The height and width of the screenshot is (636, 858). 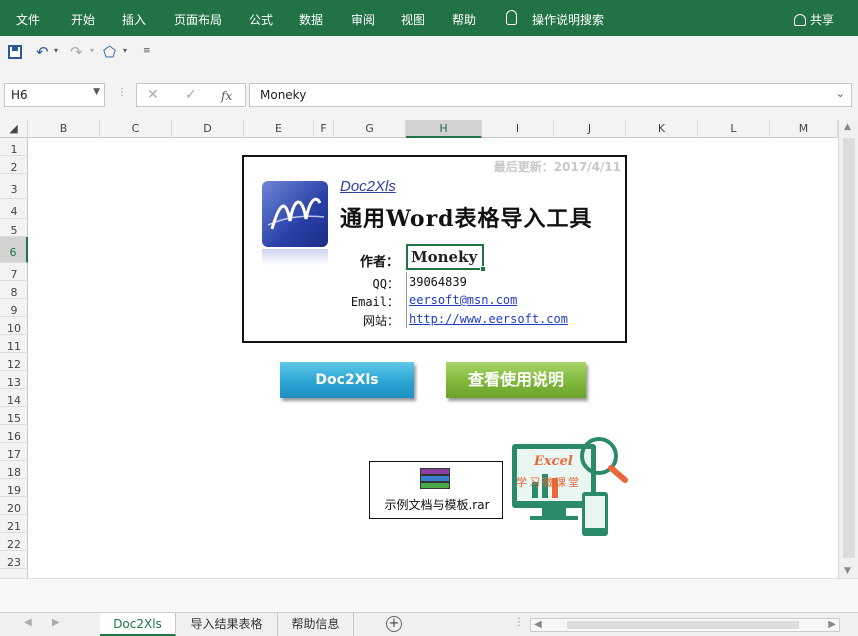 What do you see at coordinates (518, 129) in the screenshot?
I see `column-header: I` at bounding box center [518, 129].